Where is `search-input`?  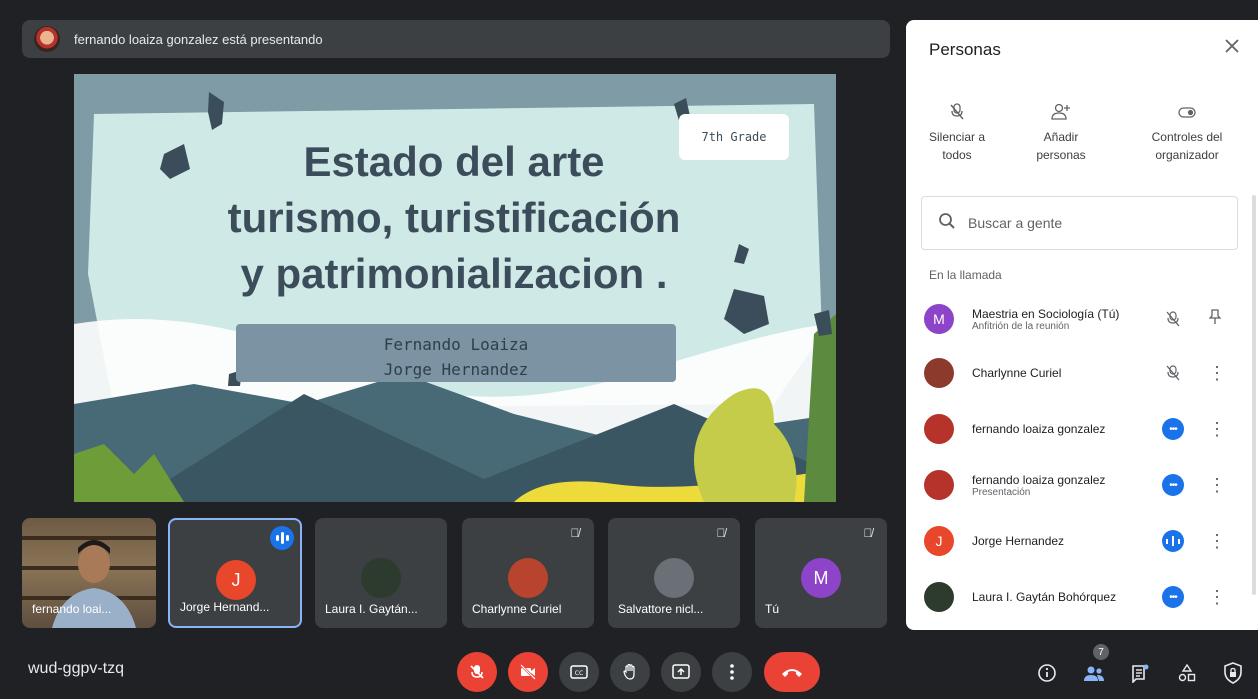 search-input is located at coordinates (1093, 223).